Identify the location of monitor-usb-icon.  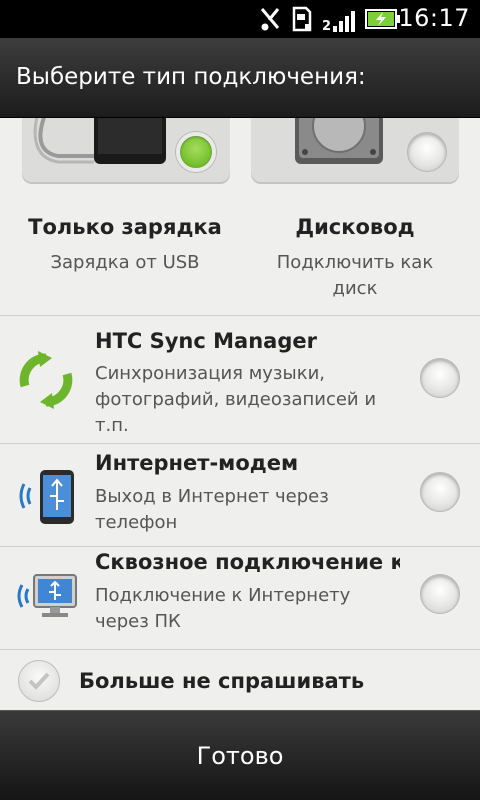
(48, 599).